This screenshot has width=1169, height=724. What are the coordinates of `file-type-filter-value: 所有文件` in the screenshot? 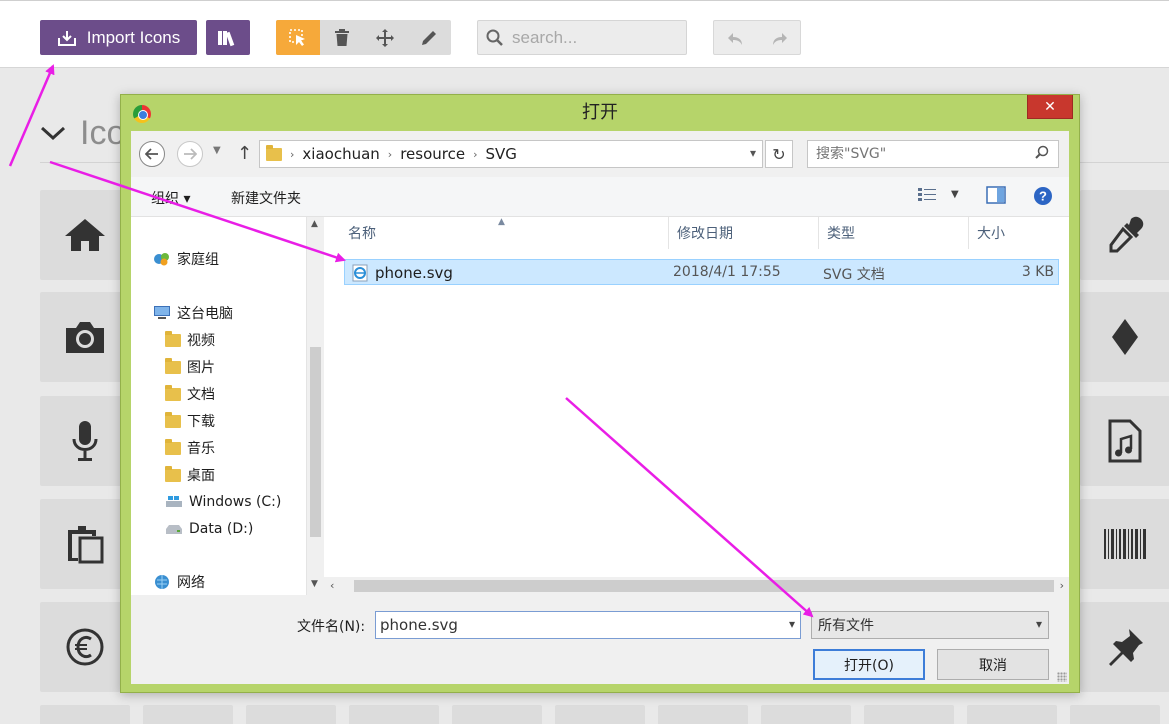 It's located at (846, 626).